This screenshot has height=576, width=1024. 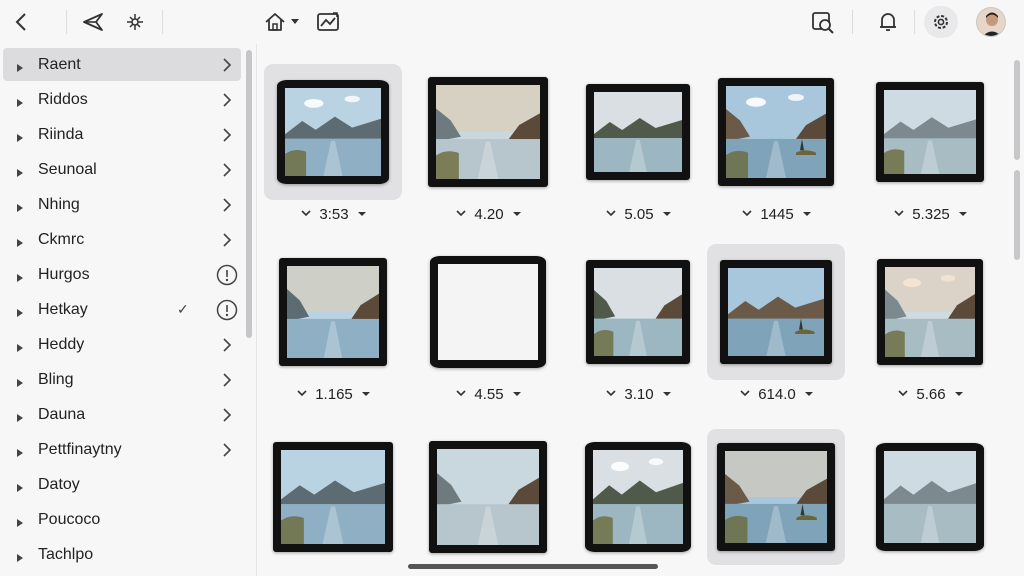 I want to click on sidebar-item: Hetkay ✓, so click(x=122, y=309).